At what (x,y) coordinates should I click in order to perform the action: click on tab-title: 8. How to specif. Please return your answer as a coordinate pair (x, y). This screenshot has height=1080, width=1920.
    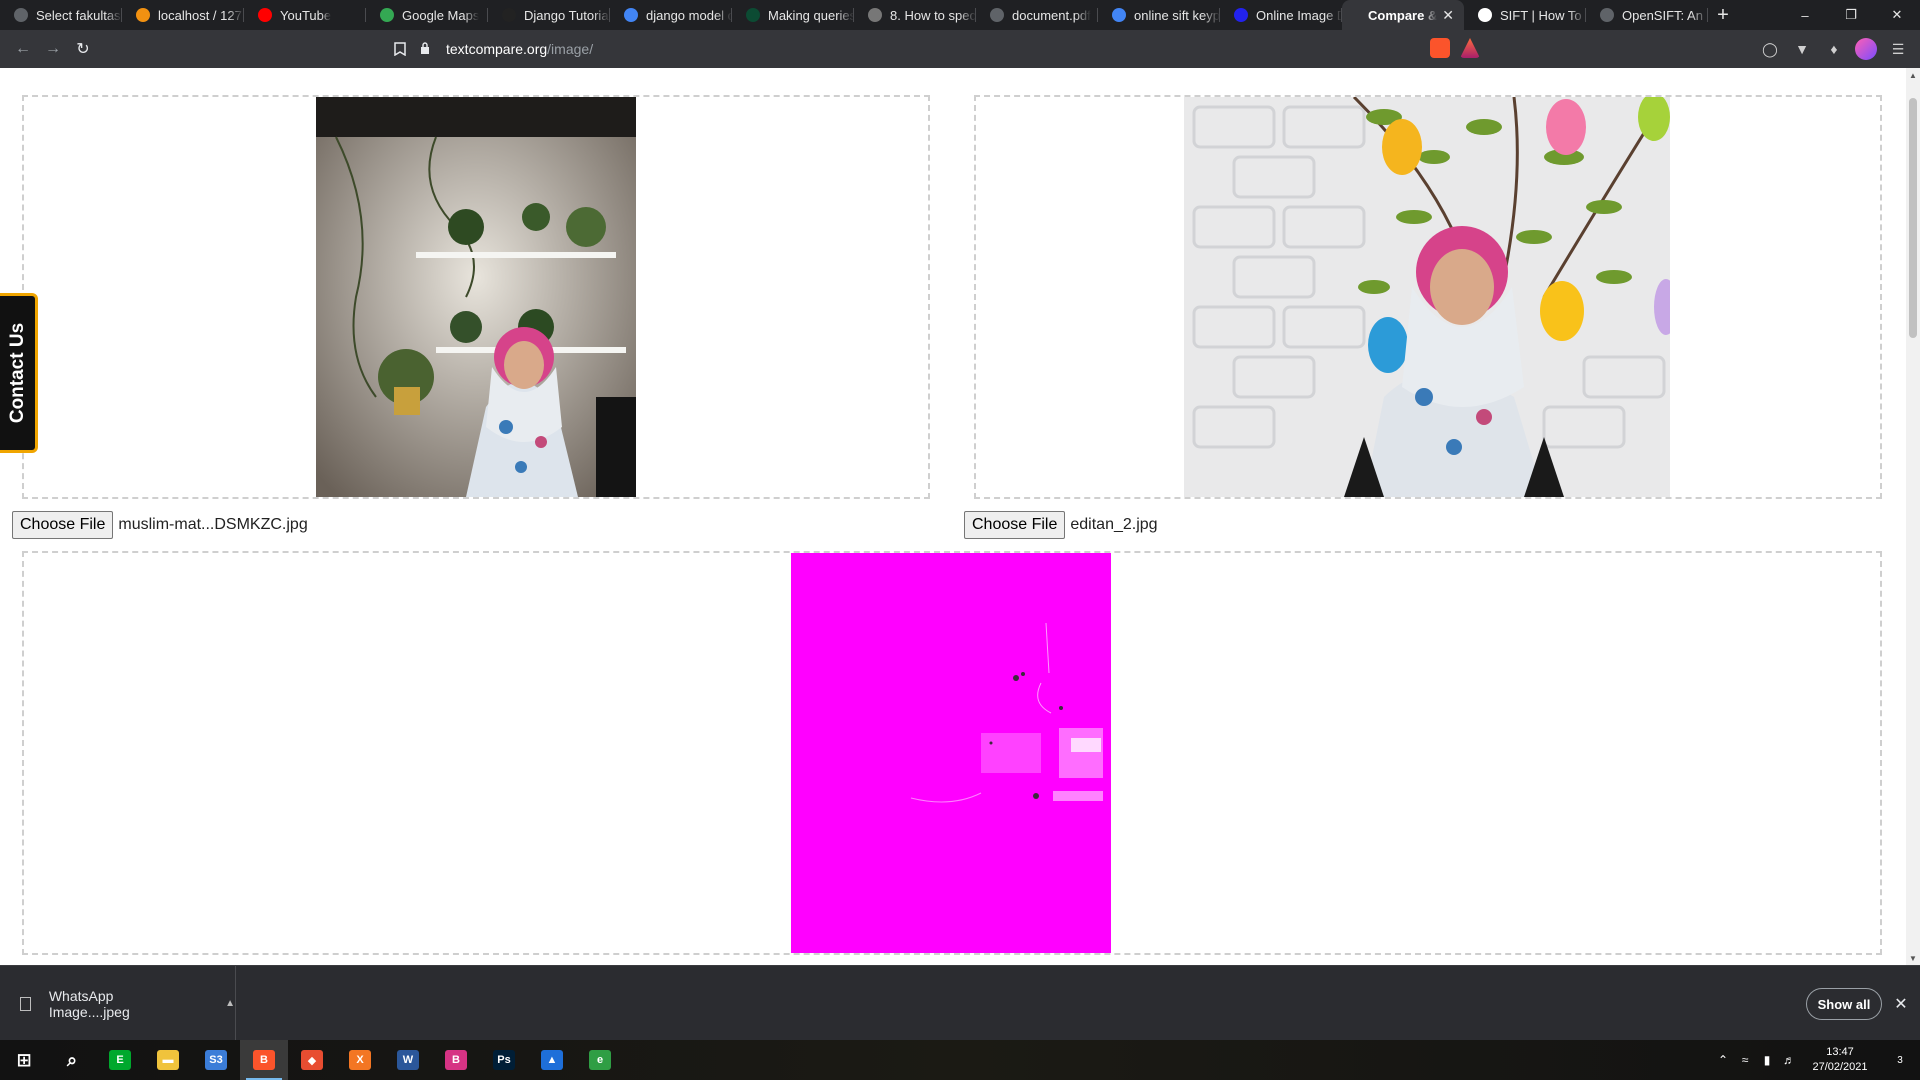
    Looking at the image, I should click on (933, 15).